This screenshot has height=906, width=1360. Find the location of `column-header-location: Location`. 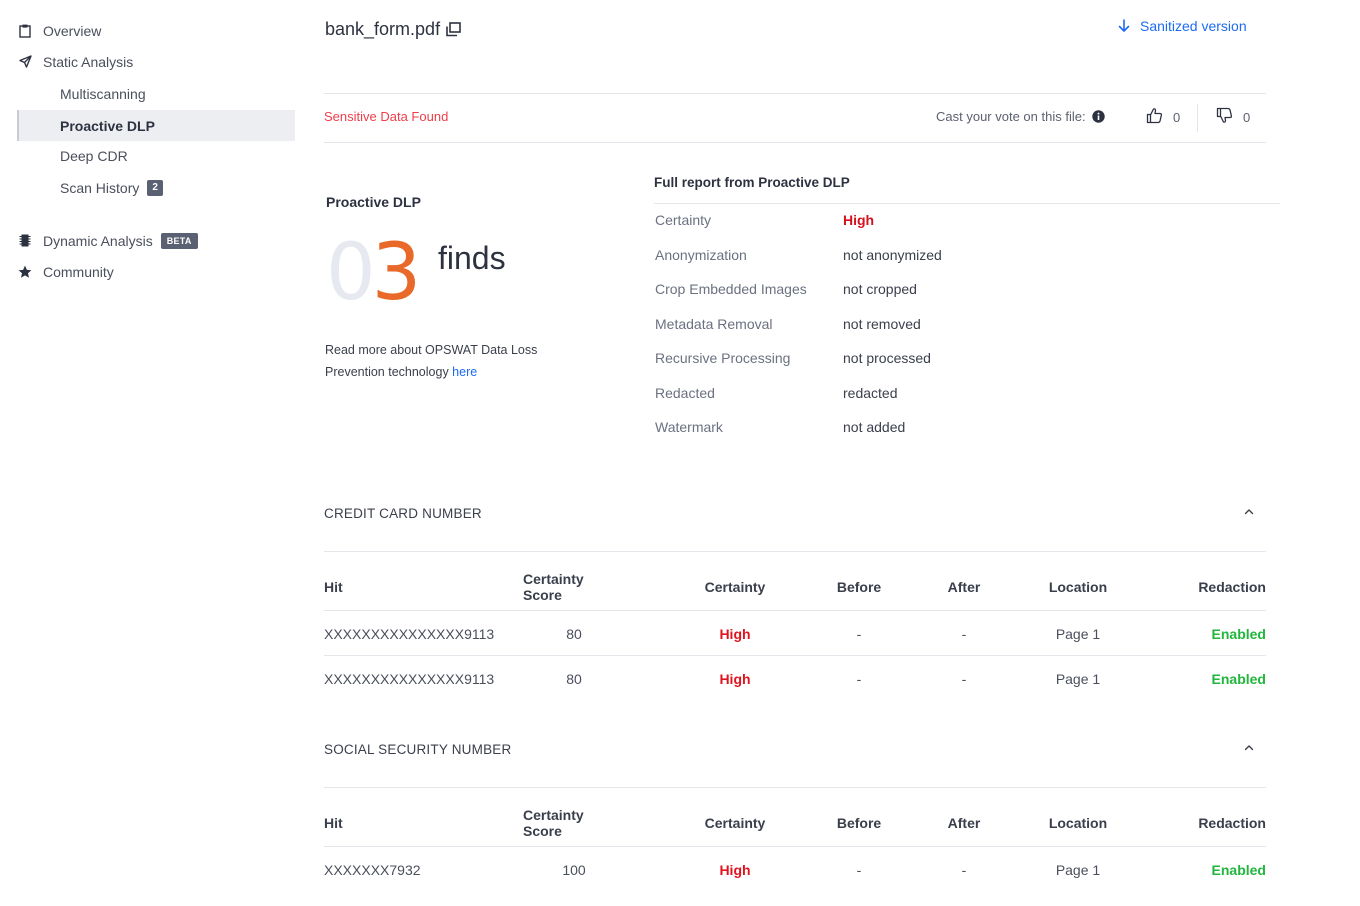

column-header-location: Location is located at coordinates (1078, 822).